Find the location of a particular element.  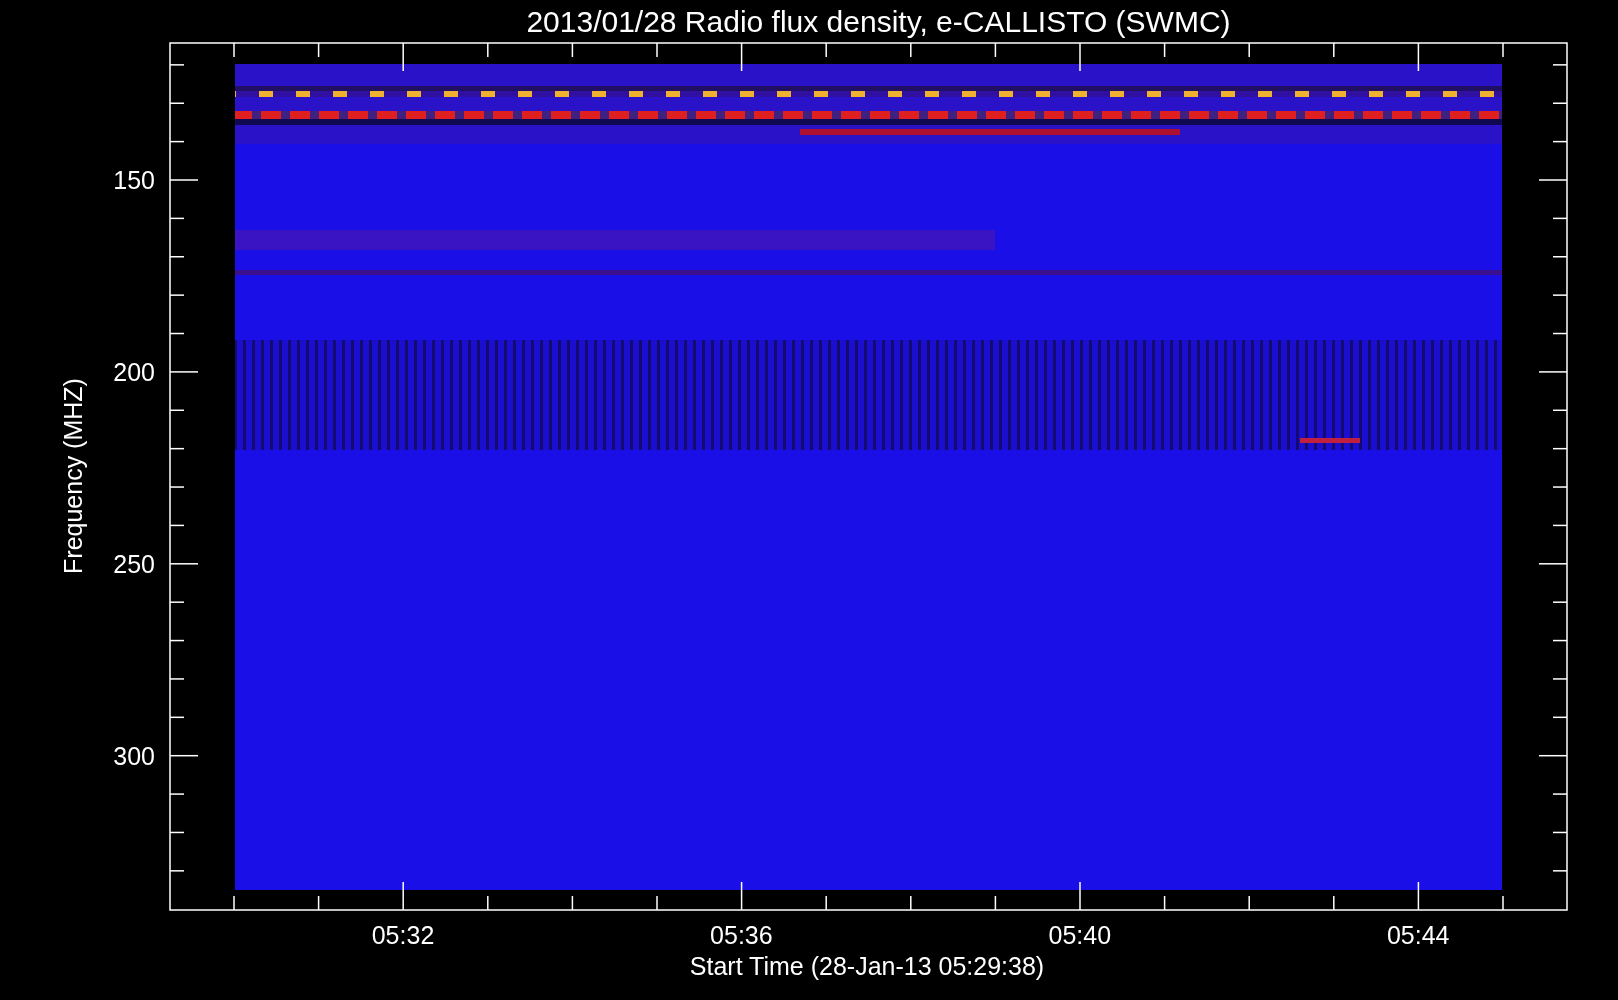

y-axis-label: Frequency (MHZ) is located at coordinates (73, 476).